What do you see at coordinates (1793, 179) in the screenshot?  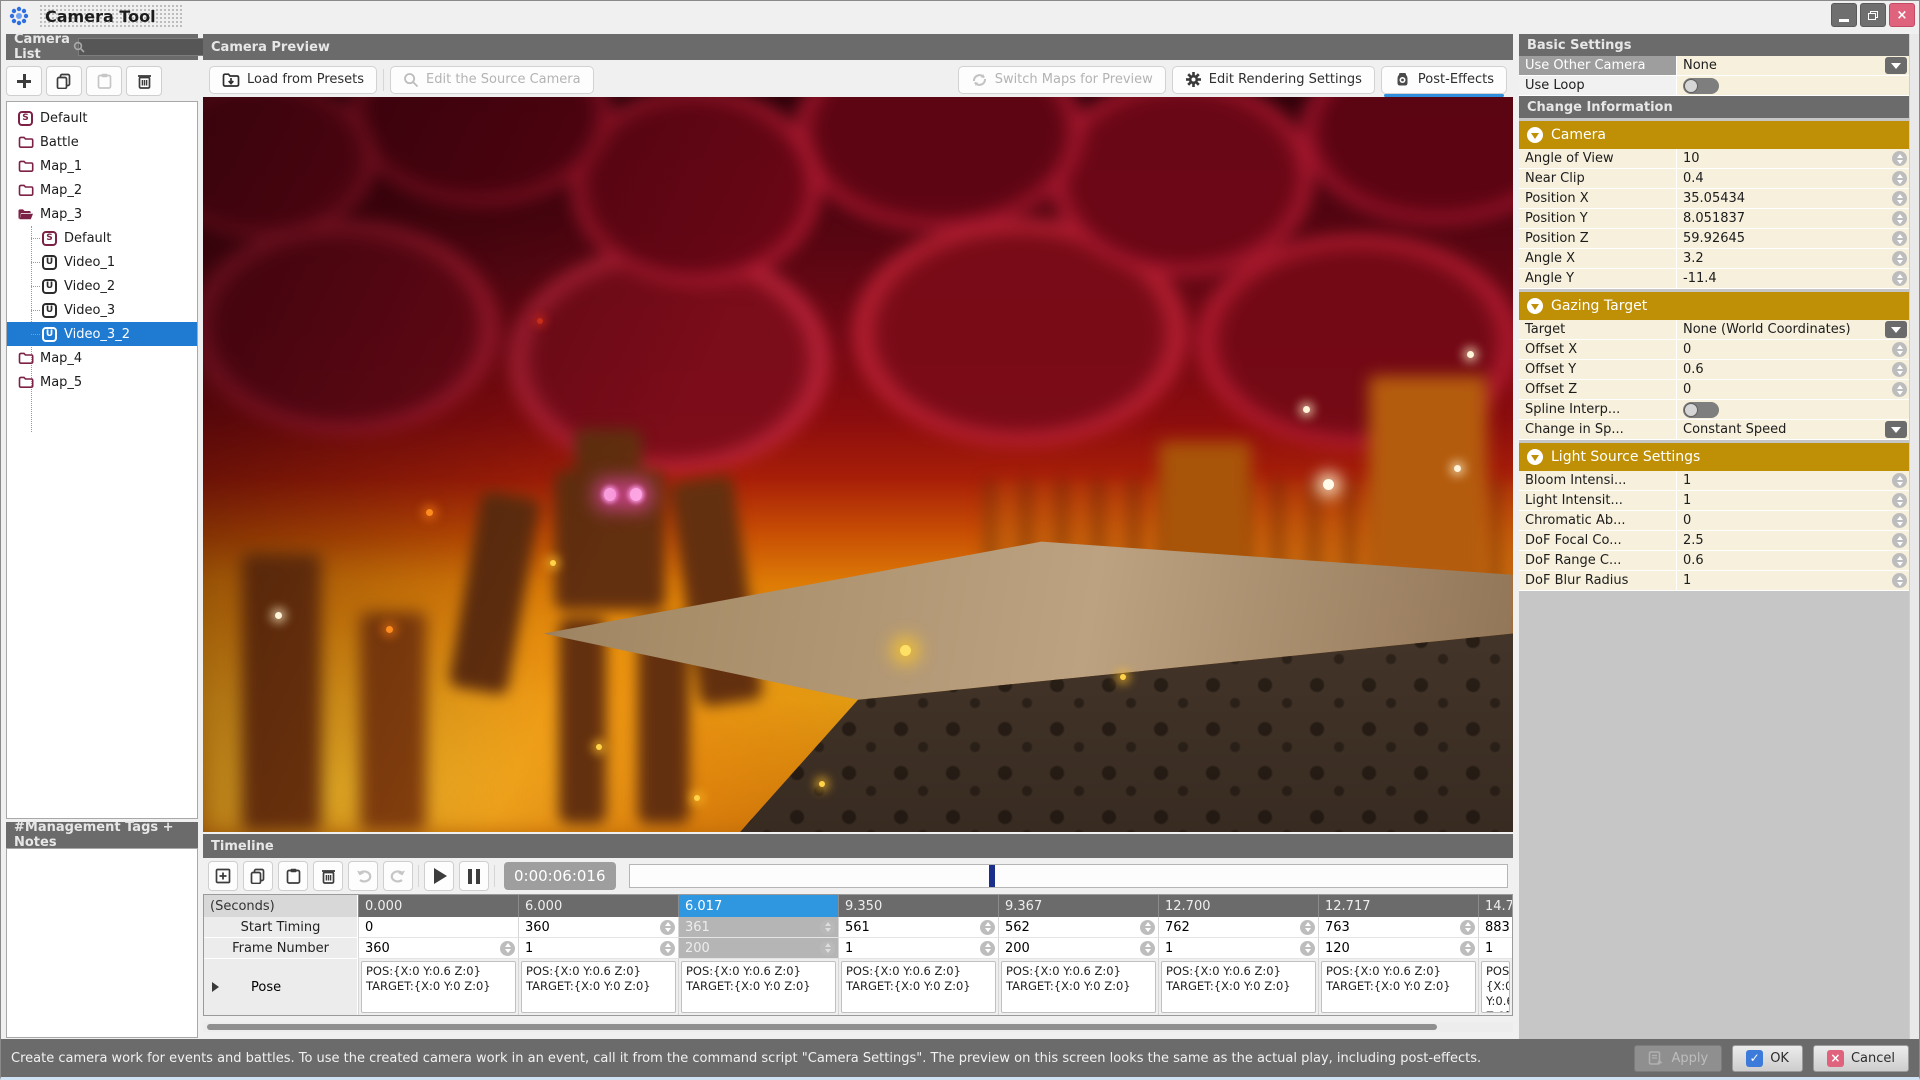 I see `setting-value: 0.4` at bounding box center [1793, 179].